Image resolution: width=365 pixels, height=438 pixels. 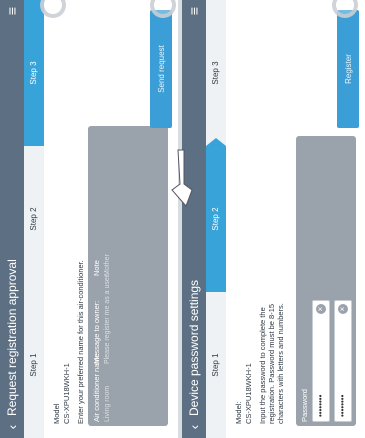 I want to click on step-2: Step 2, so click(x=33, y=219).